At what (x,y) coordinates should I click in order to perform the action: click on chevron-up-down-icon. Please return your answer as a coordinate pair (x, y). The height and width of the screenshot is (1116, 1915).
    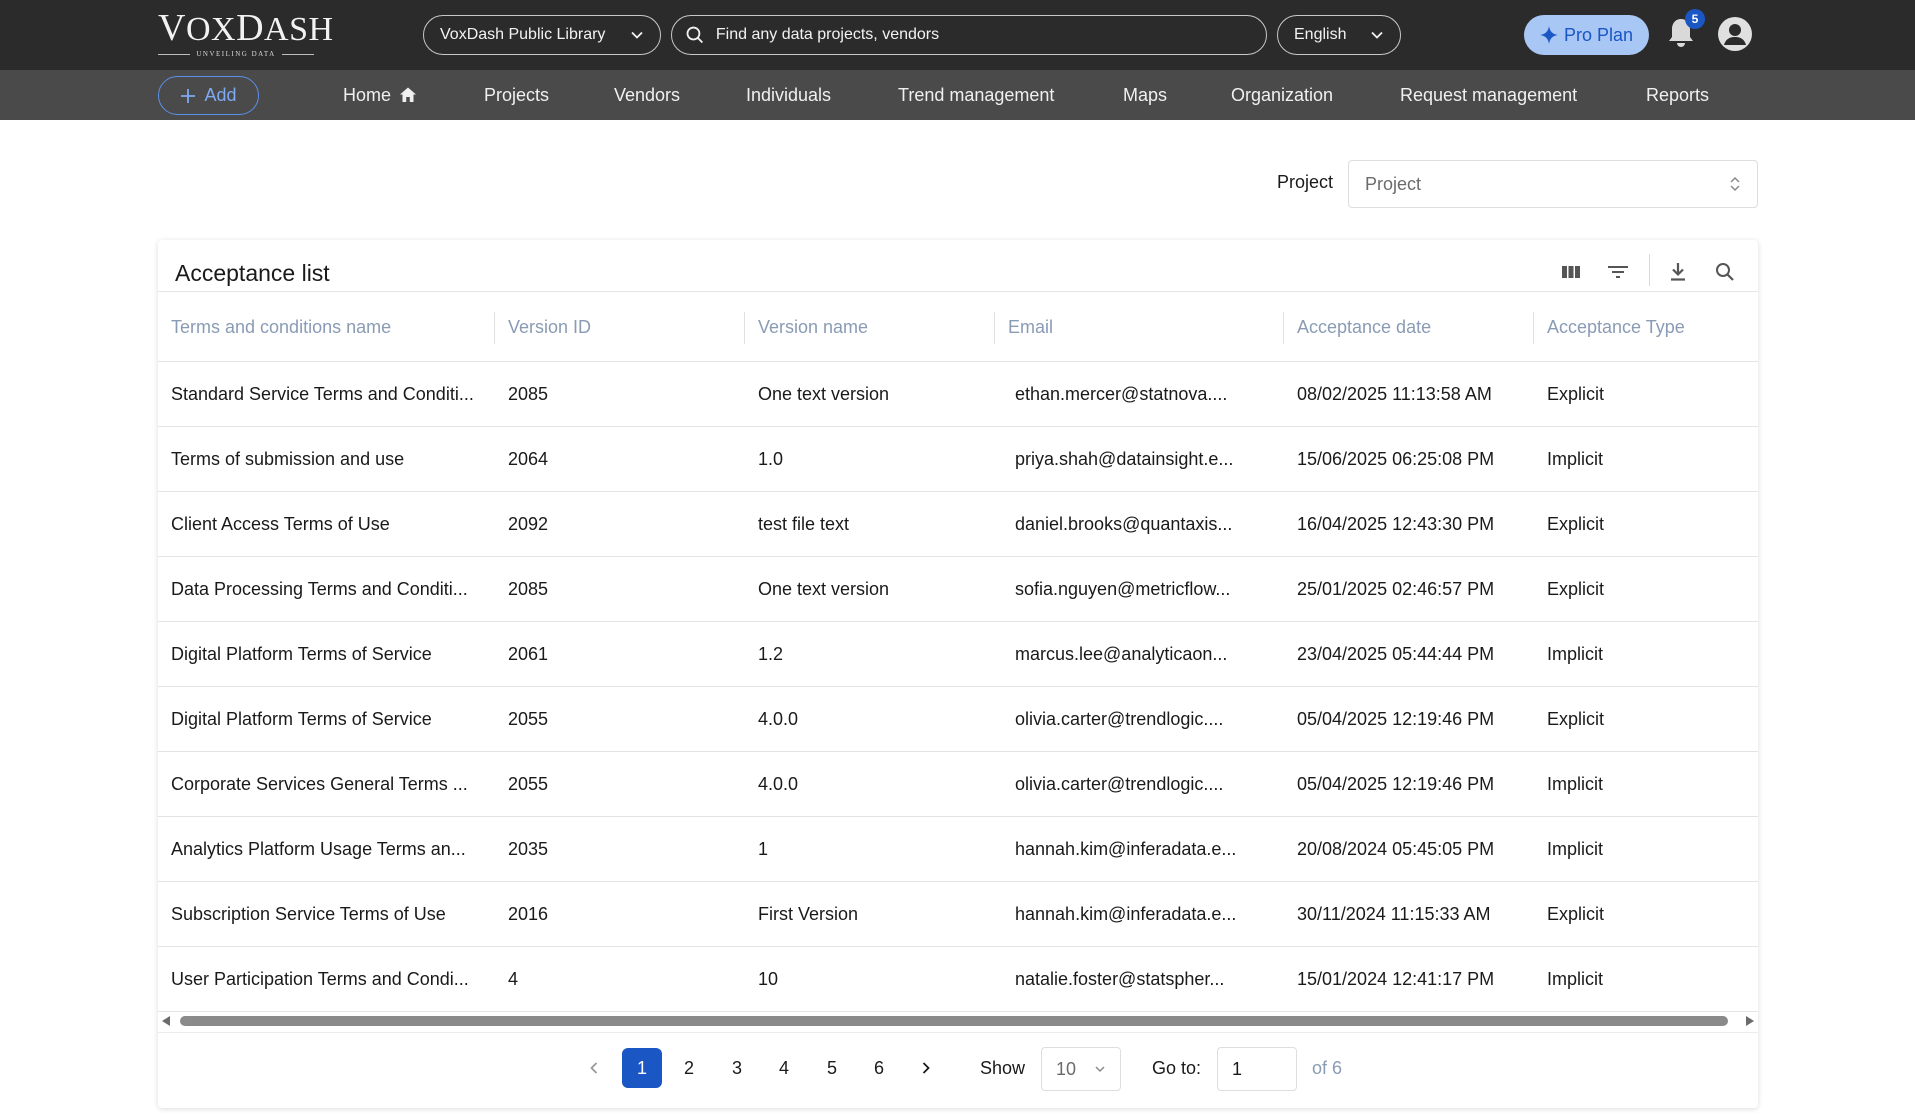
    Looking at the image, I should click on (1735, 184).